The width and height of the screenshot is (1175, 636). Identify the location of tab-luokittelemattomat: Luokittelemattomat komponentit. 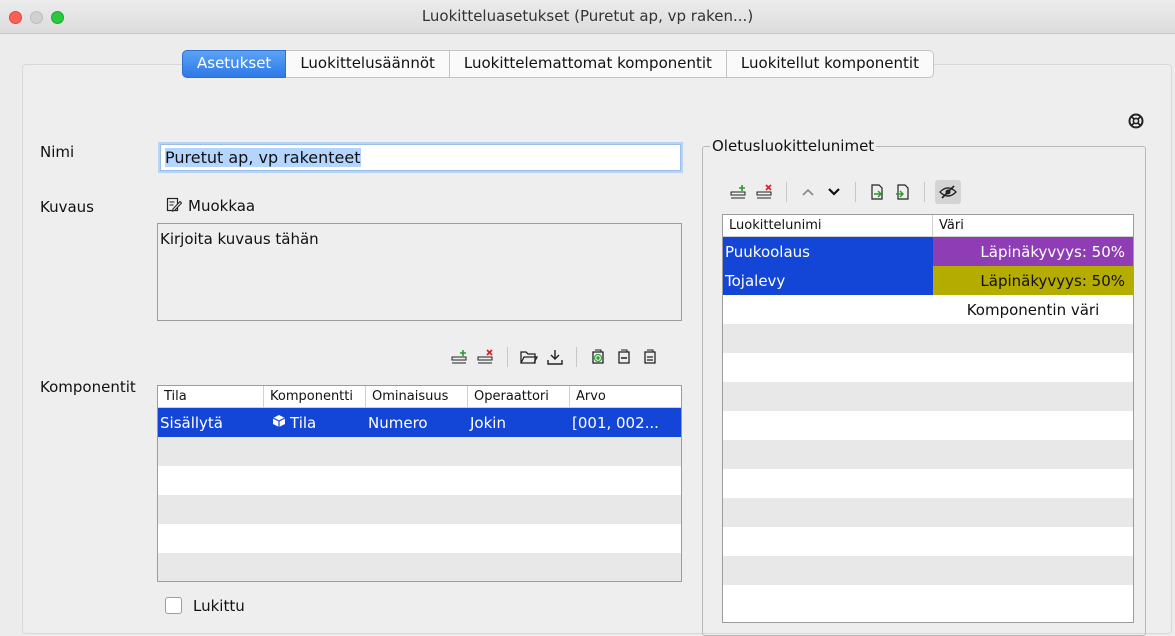
(588, 64).